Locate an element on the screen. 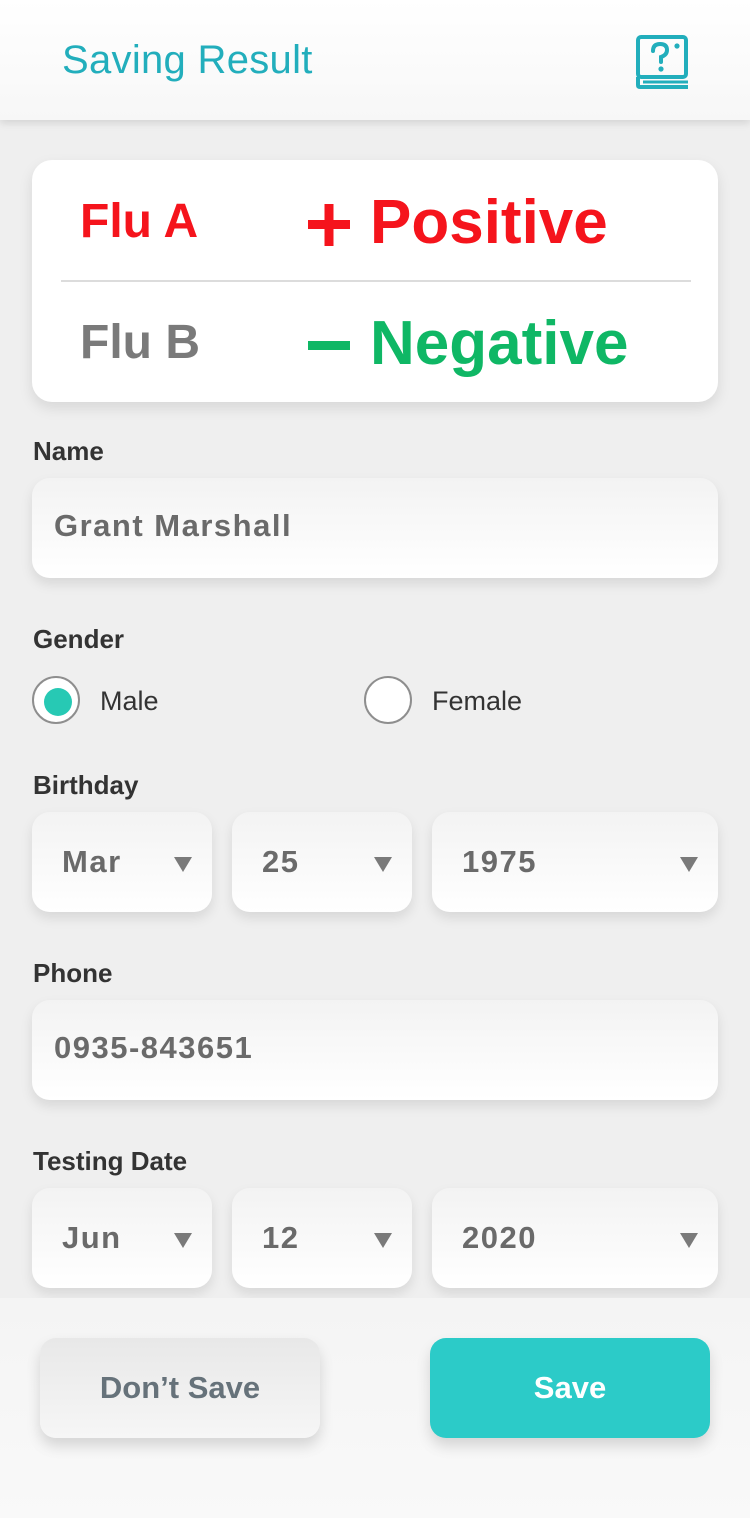 Image resolution: width=750 pixels, height=1518 pixels. flu-a-result-row: Flu A Positive is located at coordinates (375, 220).